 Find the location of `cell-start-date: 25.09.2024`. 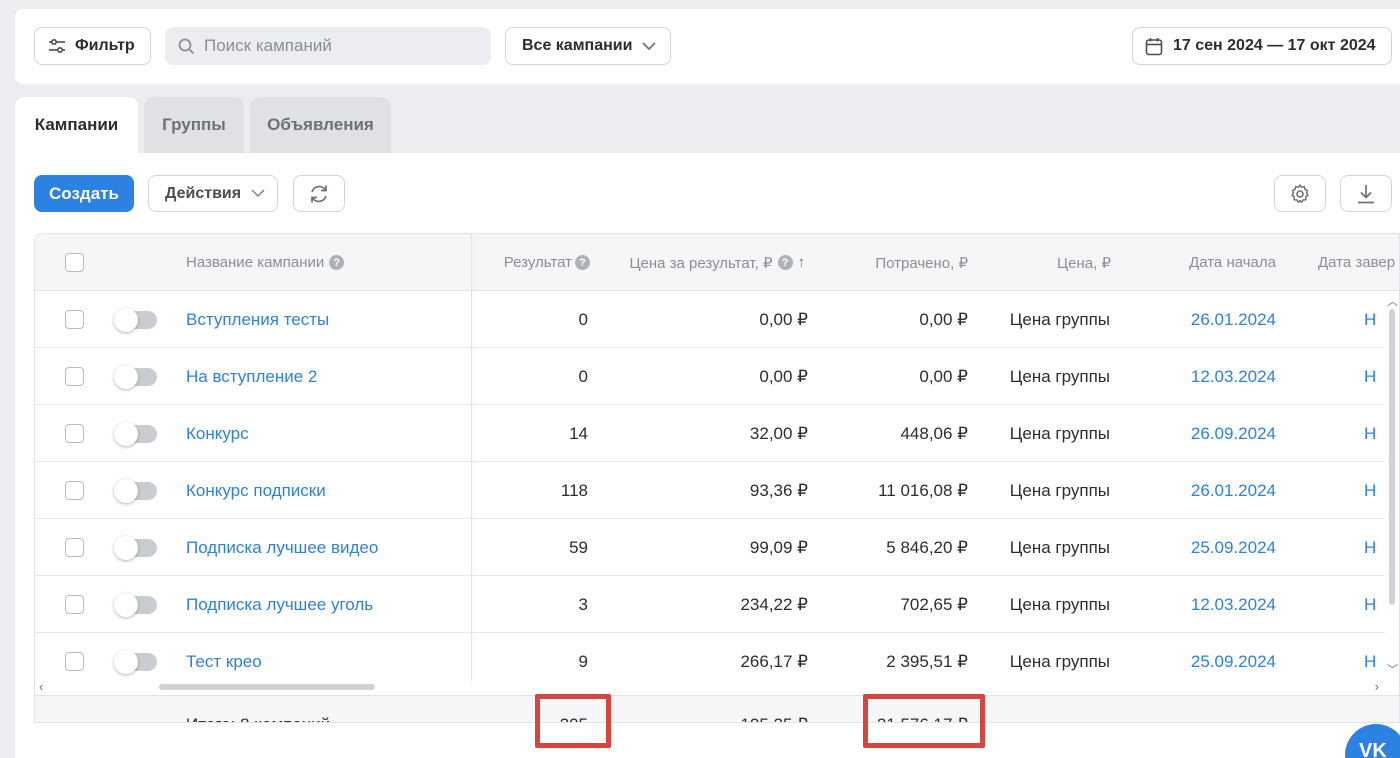

cell-start-date: 25.09.2024 is located at coordinates (1210, 547).